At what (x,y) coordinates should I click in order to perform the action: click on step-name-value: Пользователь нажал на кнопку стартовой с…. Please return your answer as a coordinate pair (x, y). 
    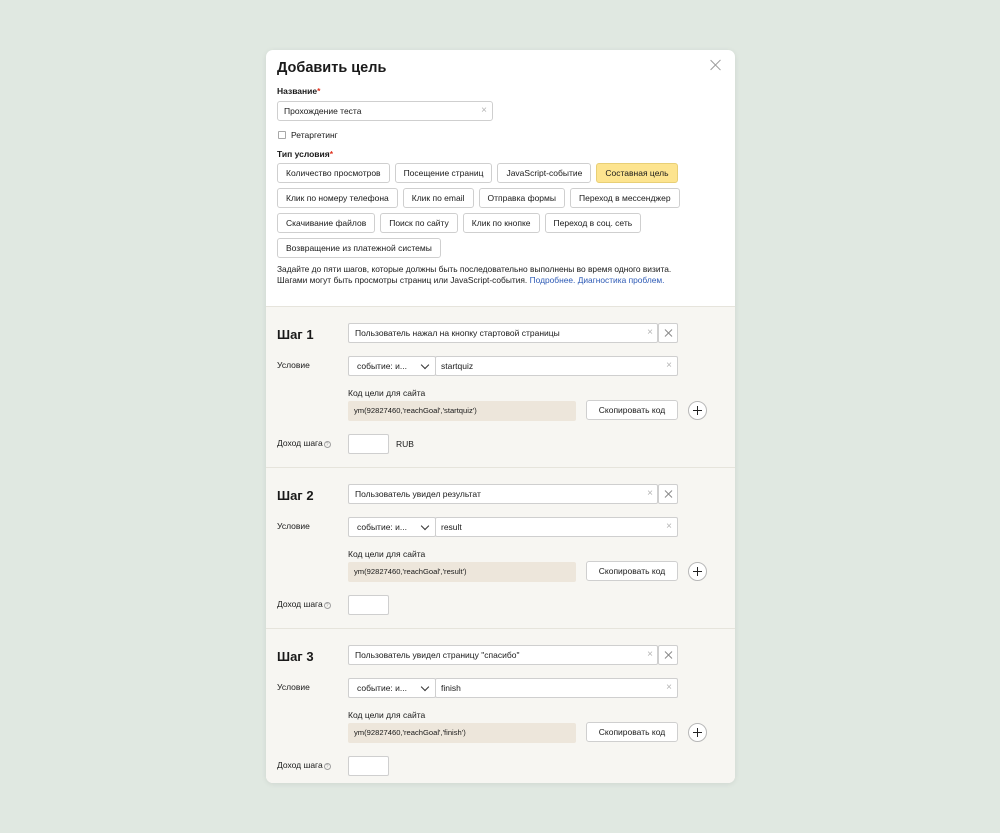
    Looking at the image, I should click on (457, 333).